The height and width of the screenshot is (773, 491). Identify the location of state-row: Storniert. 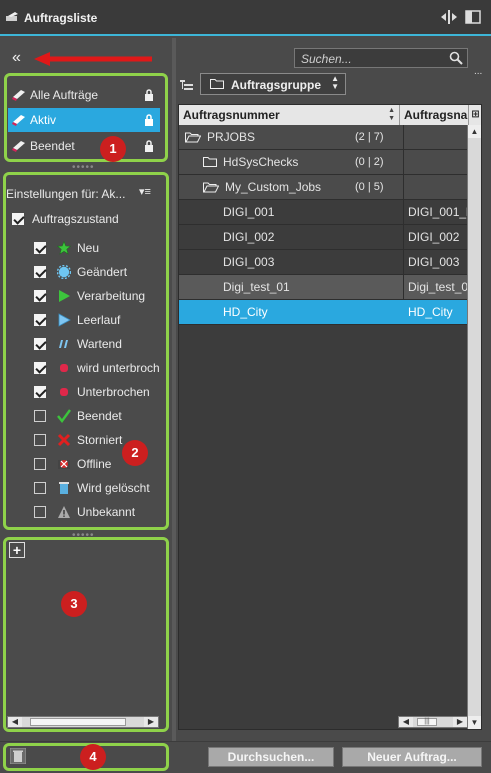
(100, 440).